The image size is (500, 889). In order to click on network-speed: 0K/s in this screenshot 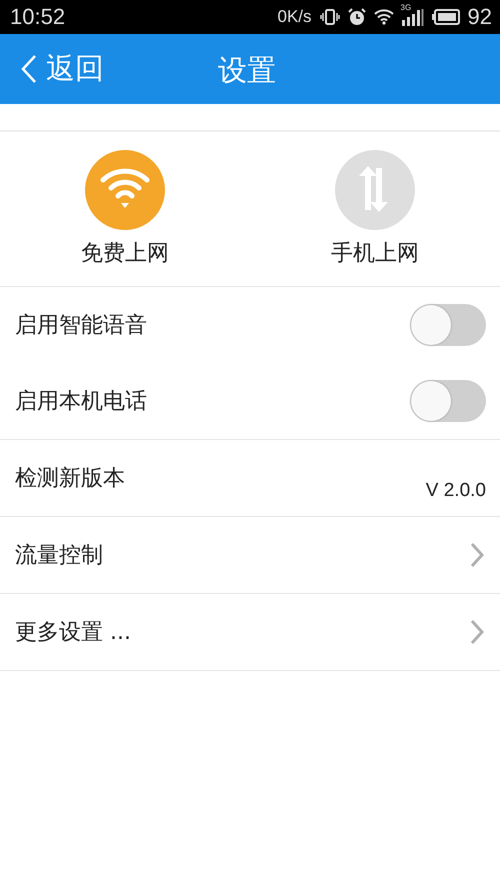, I will do `click(294, 17)`.